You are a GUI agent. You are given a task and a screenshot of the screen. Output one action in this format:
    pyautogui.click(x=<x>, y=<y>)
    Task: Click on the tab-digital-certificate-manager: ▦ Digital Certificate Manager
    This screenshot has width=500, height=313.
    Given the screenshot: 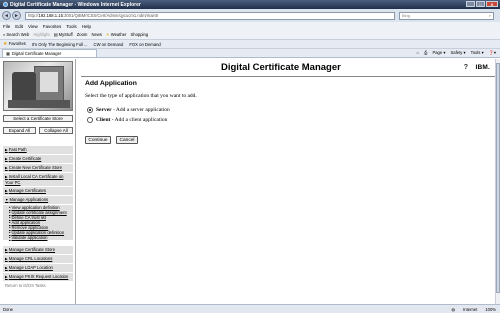 What is the action you would take?
    pyautogui.click(x=49, y=53)
    